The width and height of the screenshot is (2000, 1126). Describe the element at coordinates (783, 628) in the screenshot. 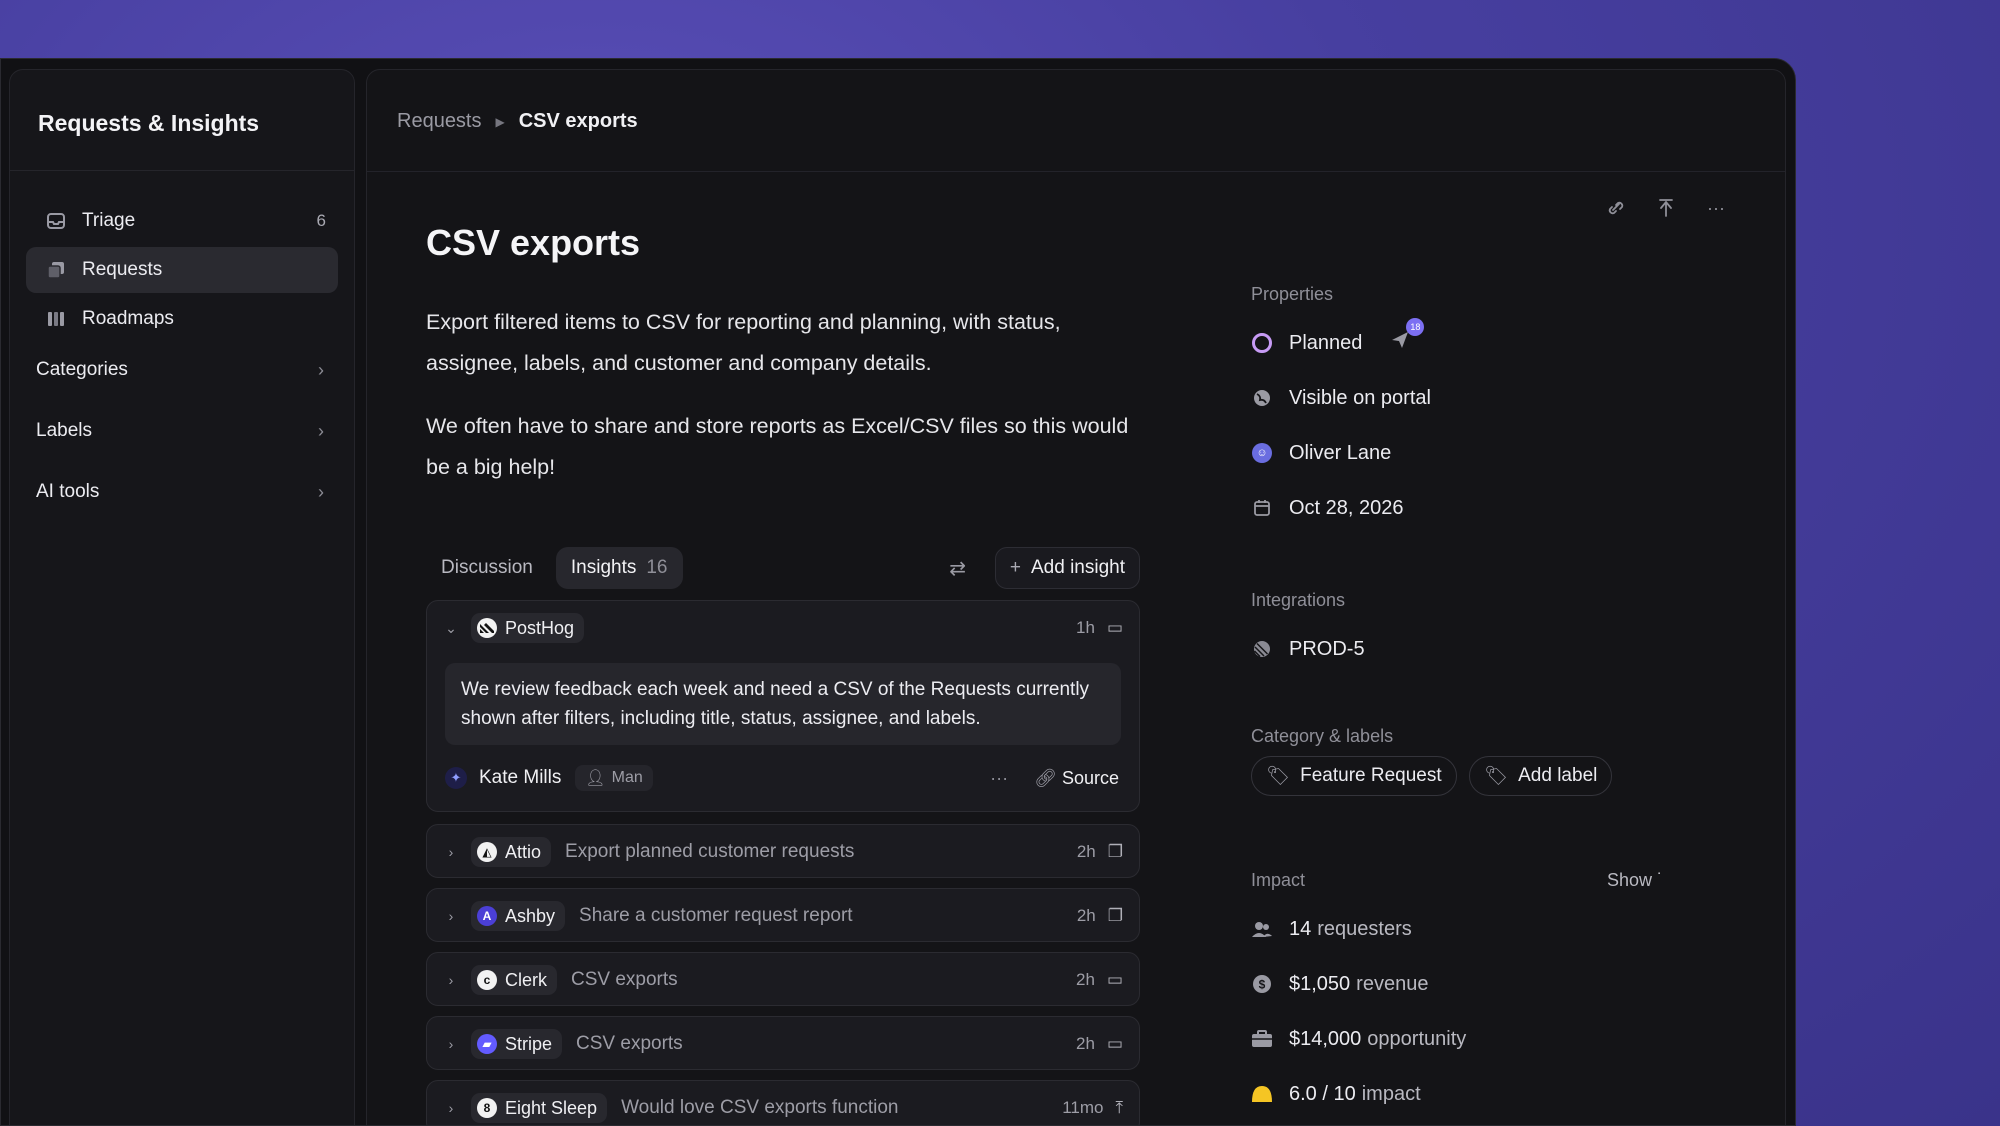

I see `insight-header: ⌄ PostHog 1h ▭` at that location.